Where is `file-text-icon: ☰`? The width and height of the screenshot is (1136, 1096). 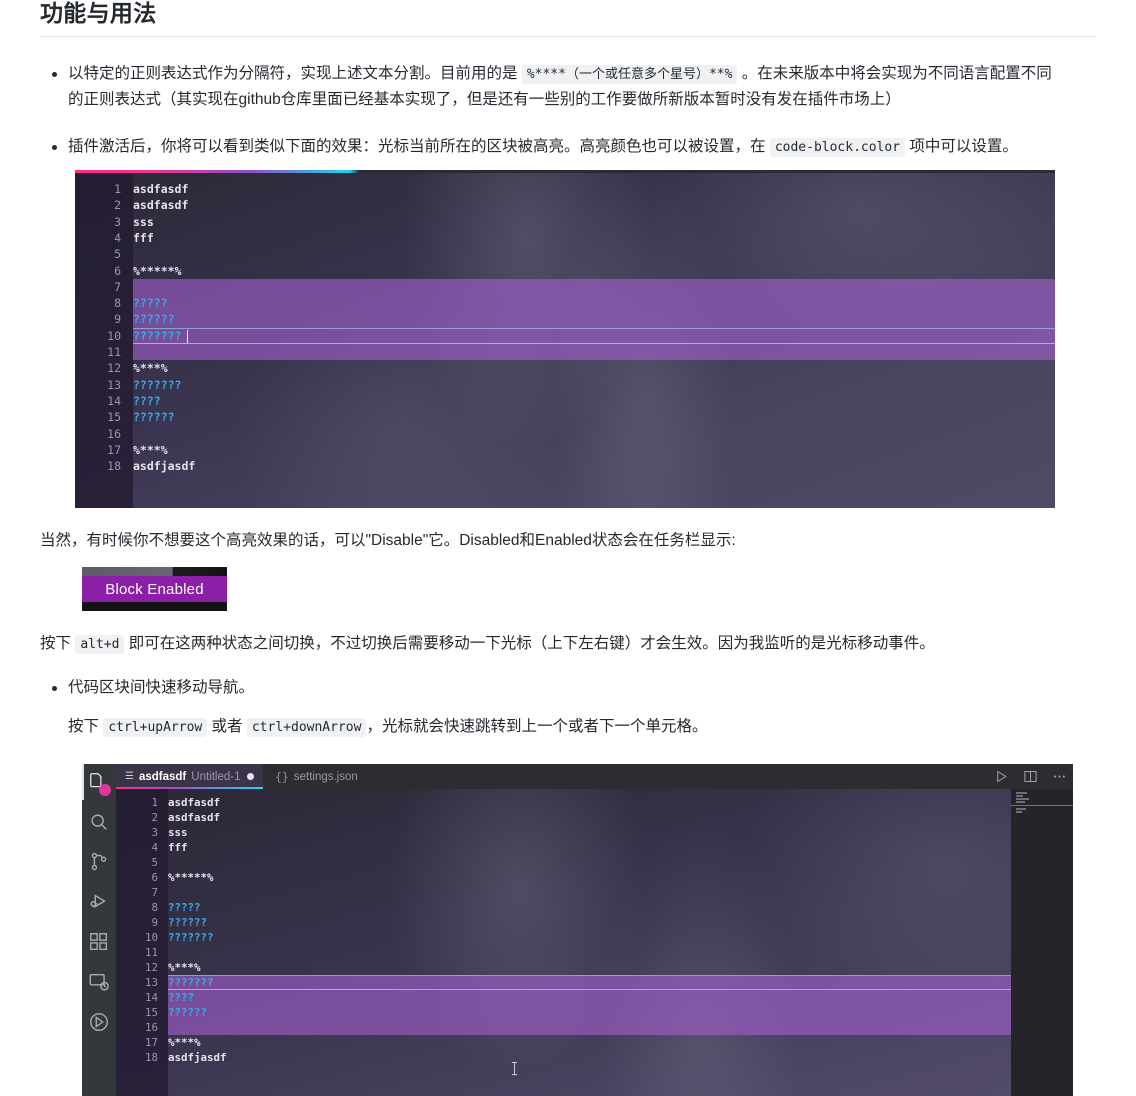
file-text-icon: ☰ is located at coordinates (129, 776).